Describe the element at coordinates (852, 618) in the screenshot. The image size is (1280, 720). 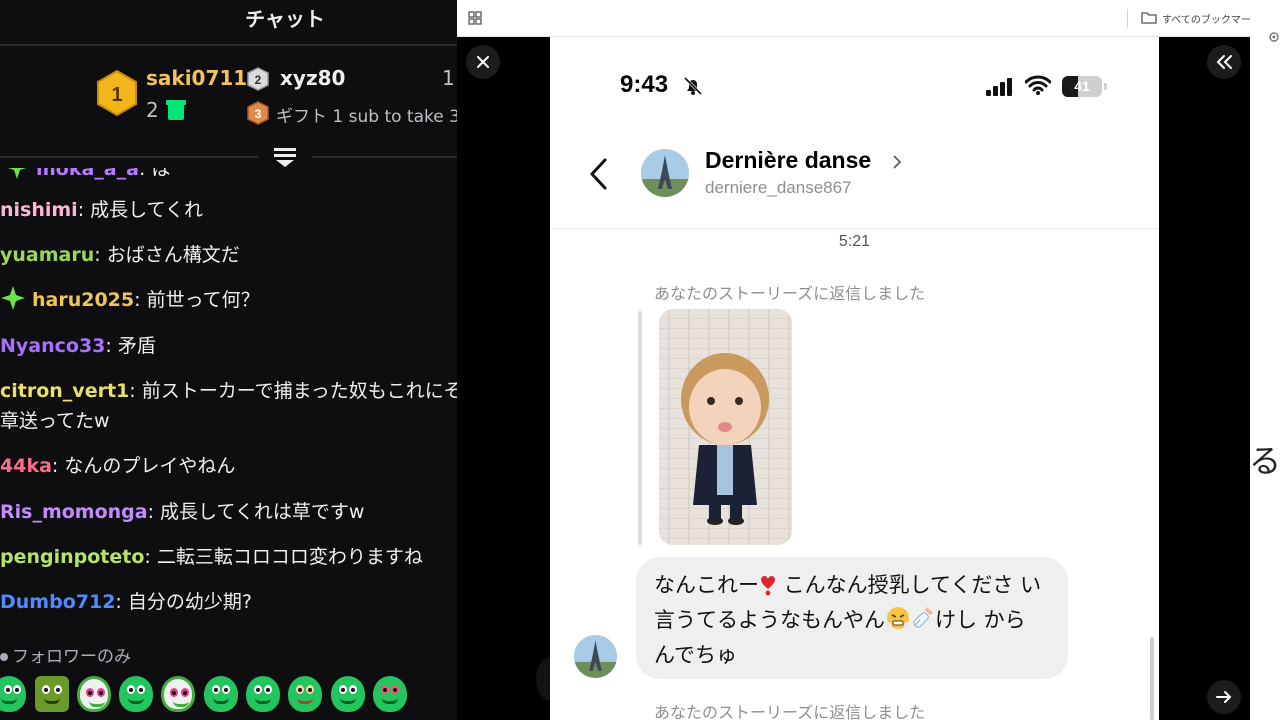
I see `message-bubble: なんこれー こんなん授乳してくださ い言うてるようなもんやん けし からんでちゅ` at that location.